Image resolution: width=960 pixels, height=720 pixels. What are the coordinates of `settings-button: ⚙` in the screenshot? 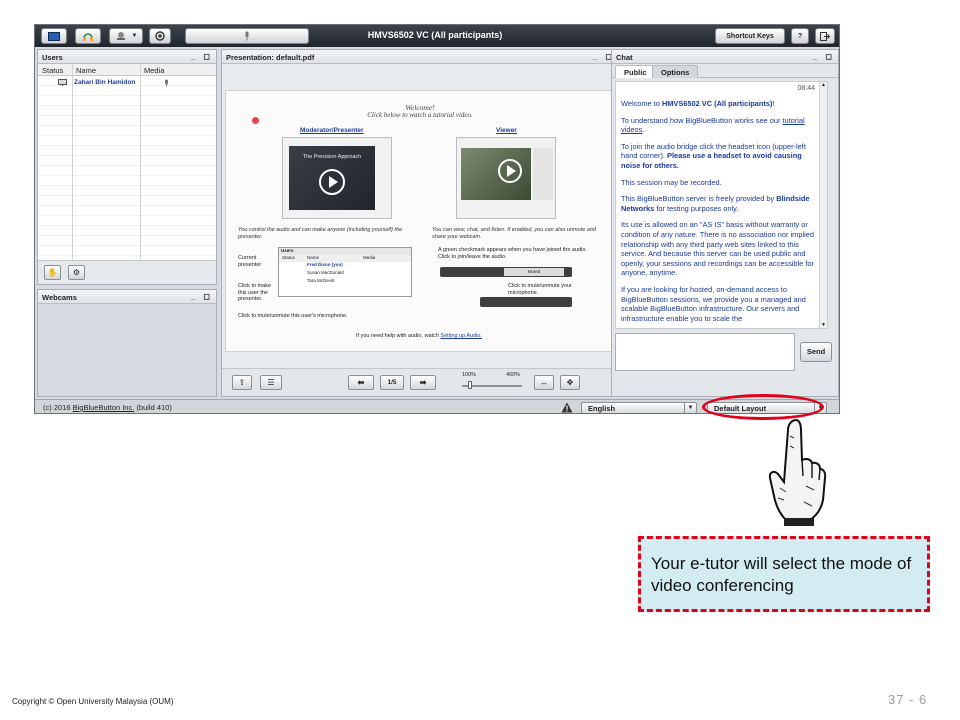 It's located at (76, 272).